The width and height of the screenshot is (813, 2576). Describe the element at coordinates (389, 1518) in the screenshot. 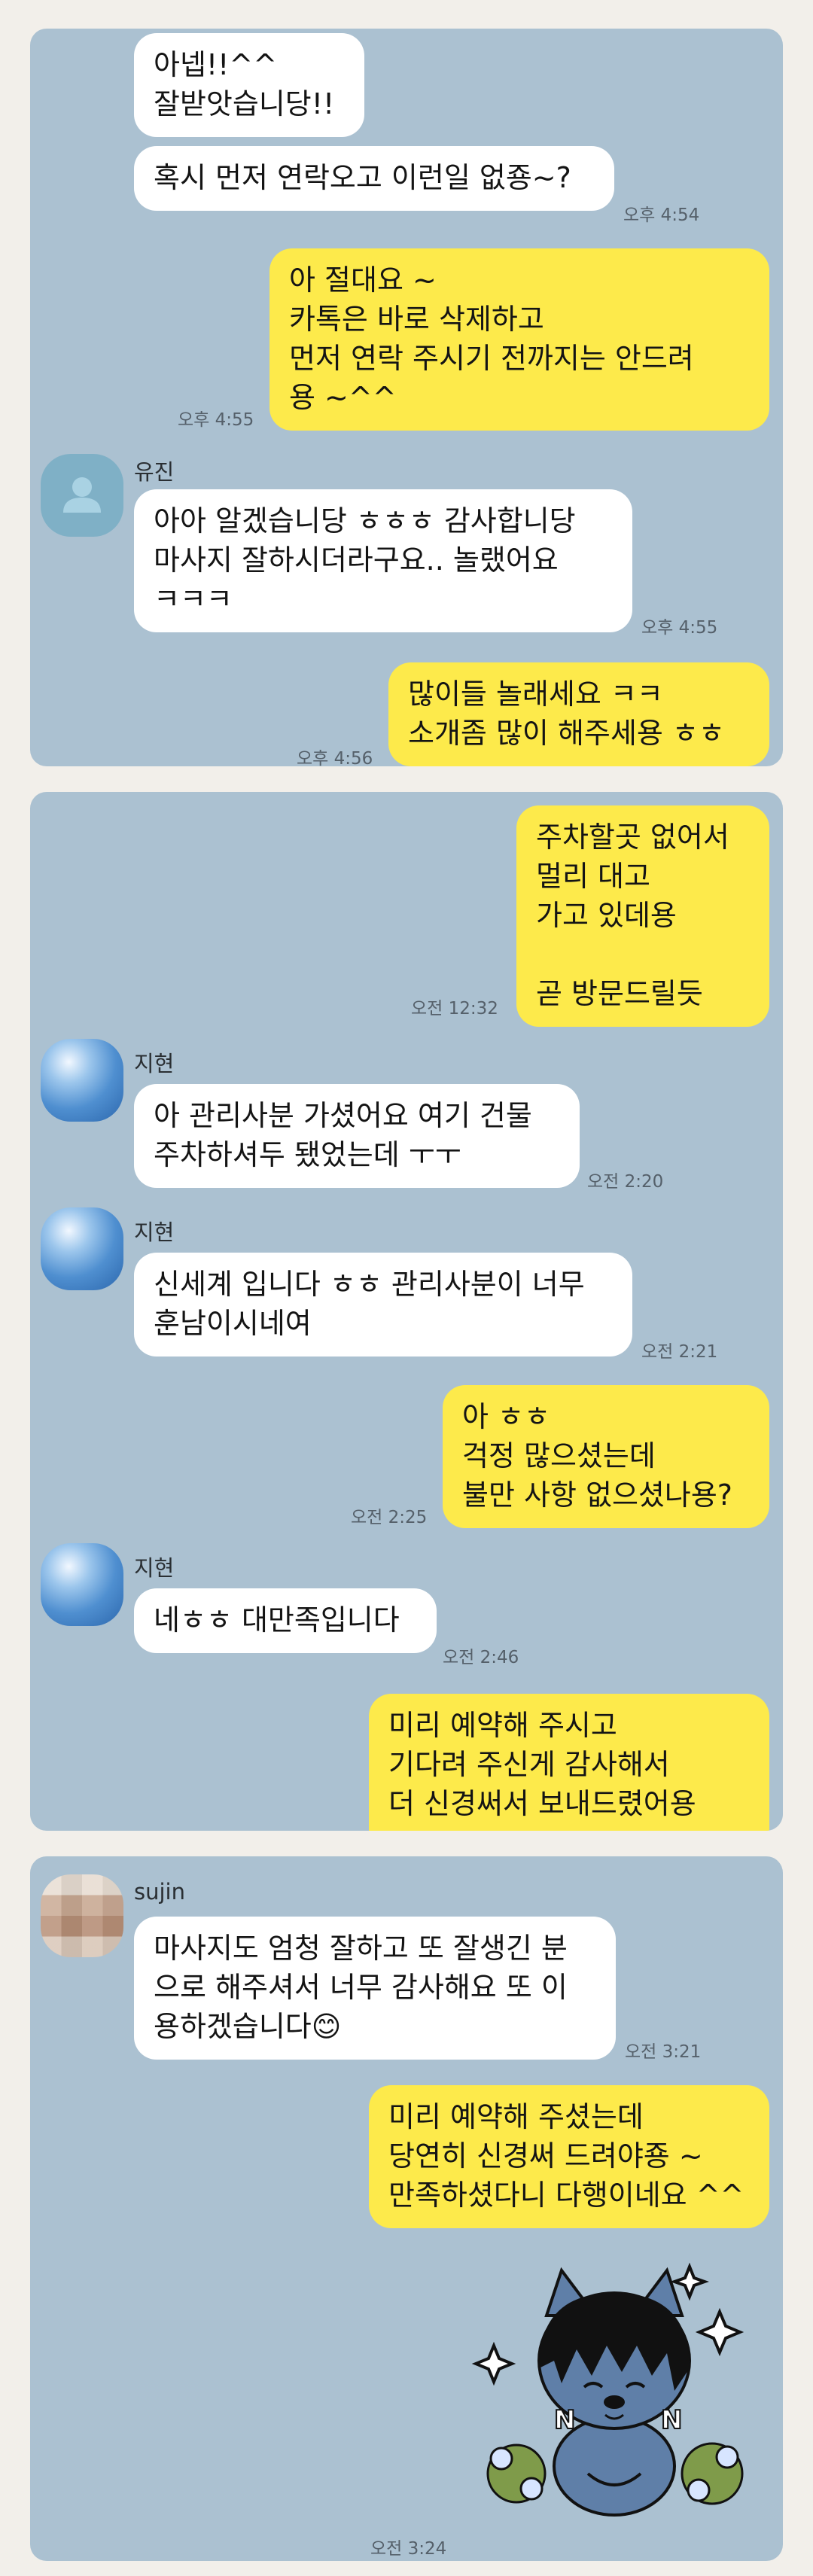

I see `message-timestamp: 오전 2:25` at that location.